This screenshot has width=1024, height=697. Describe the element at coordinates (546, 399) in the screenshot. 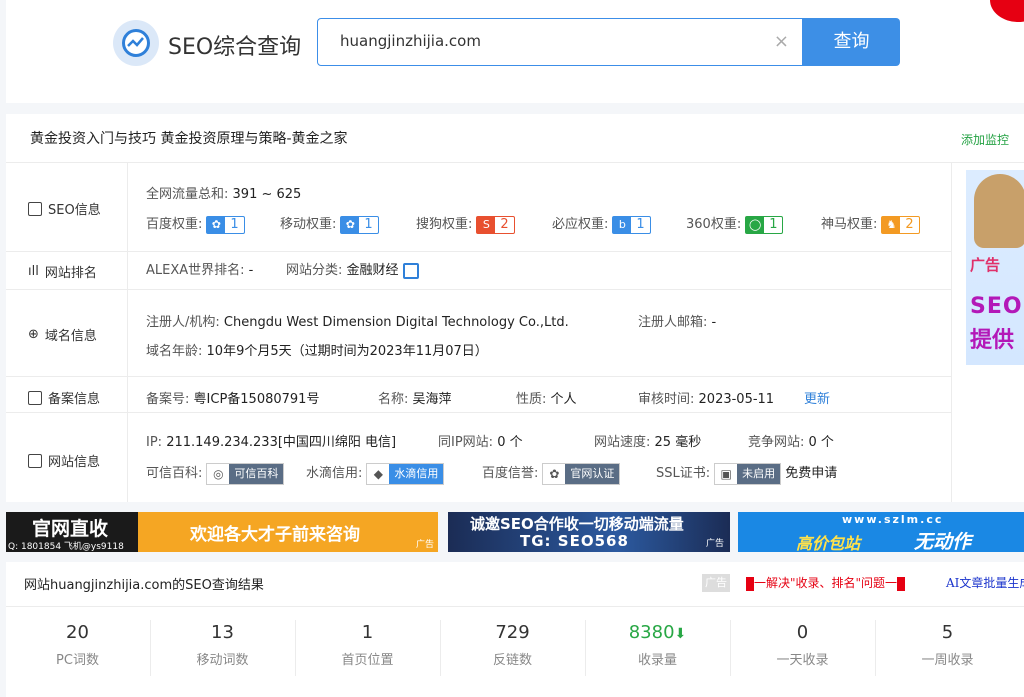

I see `beian-nature: 性质: 个人` at that location.